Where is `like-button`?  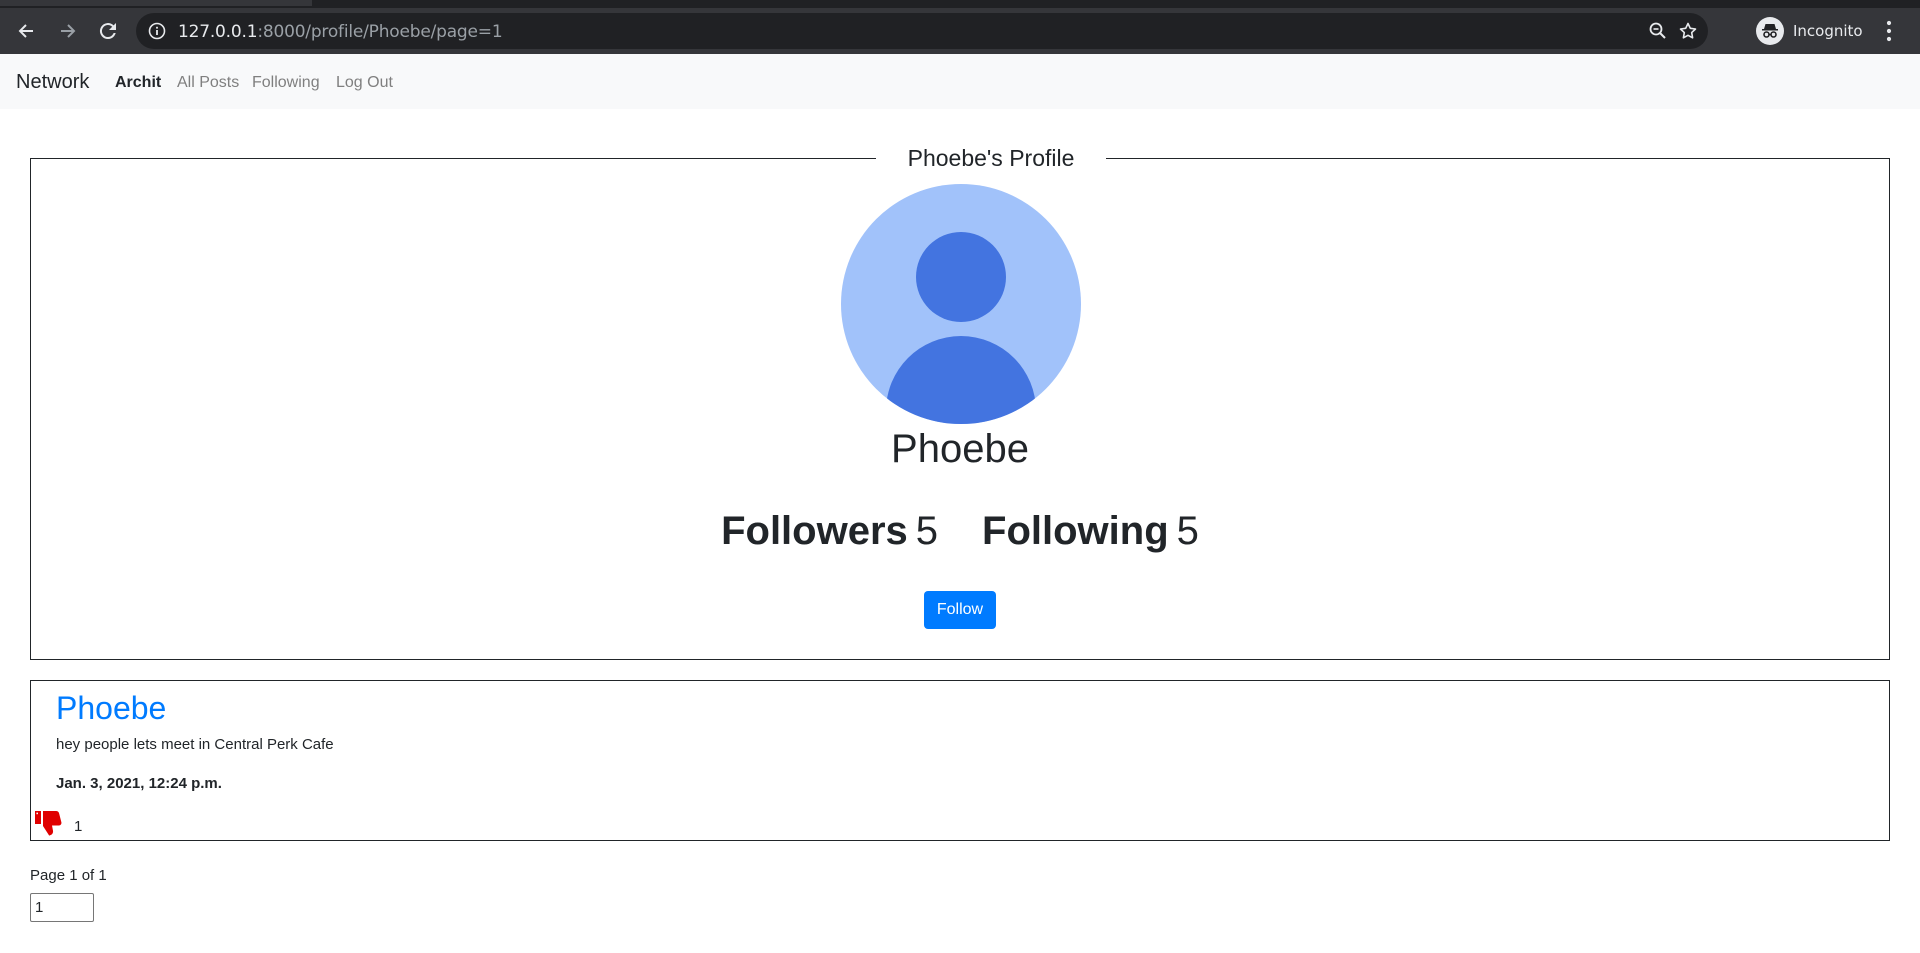
like-button is located at coordinates (49, 825).